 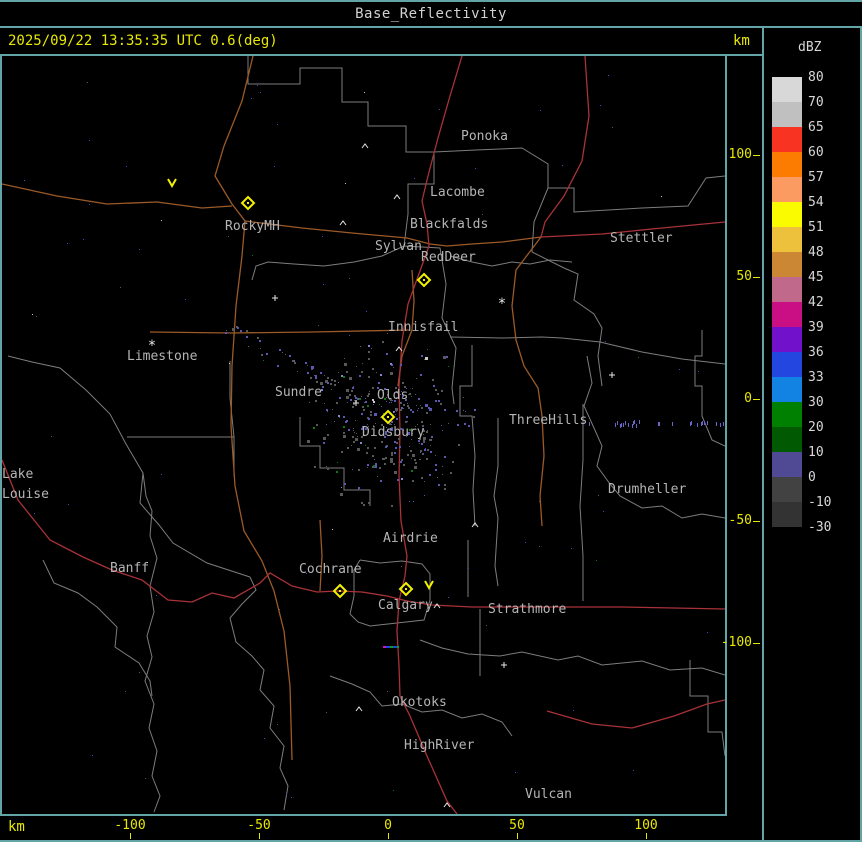 What do you see at coordinates (391, 647) in the screenshot?
I see `artifact-segment` at bounding box center [391, 647].